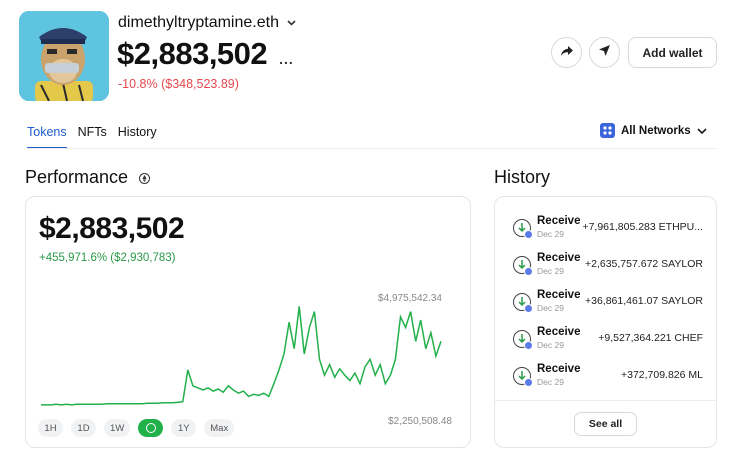  I want to click on history-item: Receive Dec 29 +36,861,461.07 SAYLOR, so click(608, 303).